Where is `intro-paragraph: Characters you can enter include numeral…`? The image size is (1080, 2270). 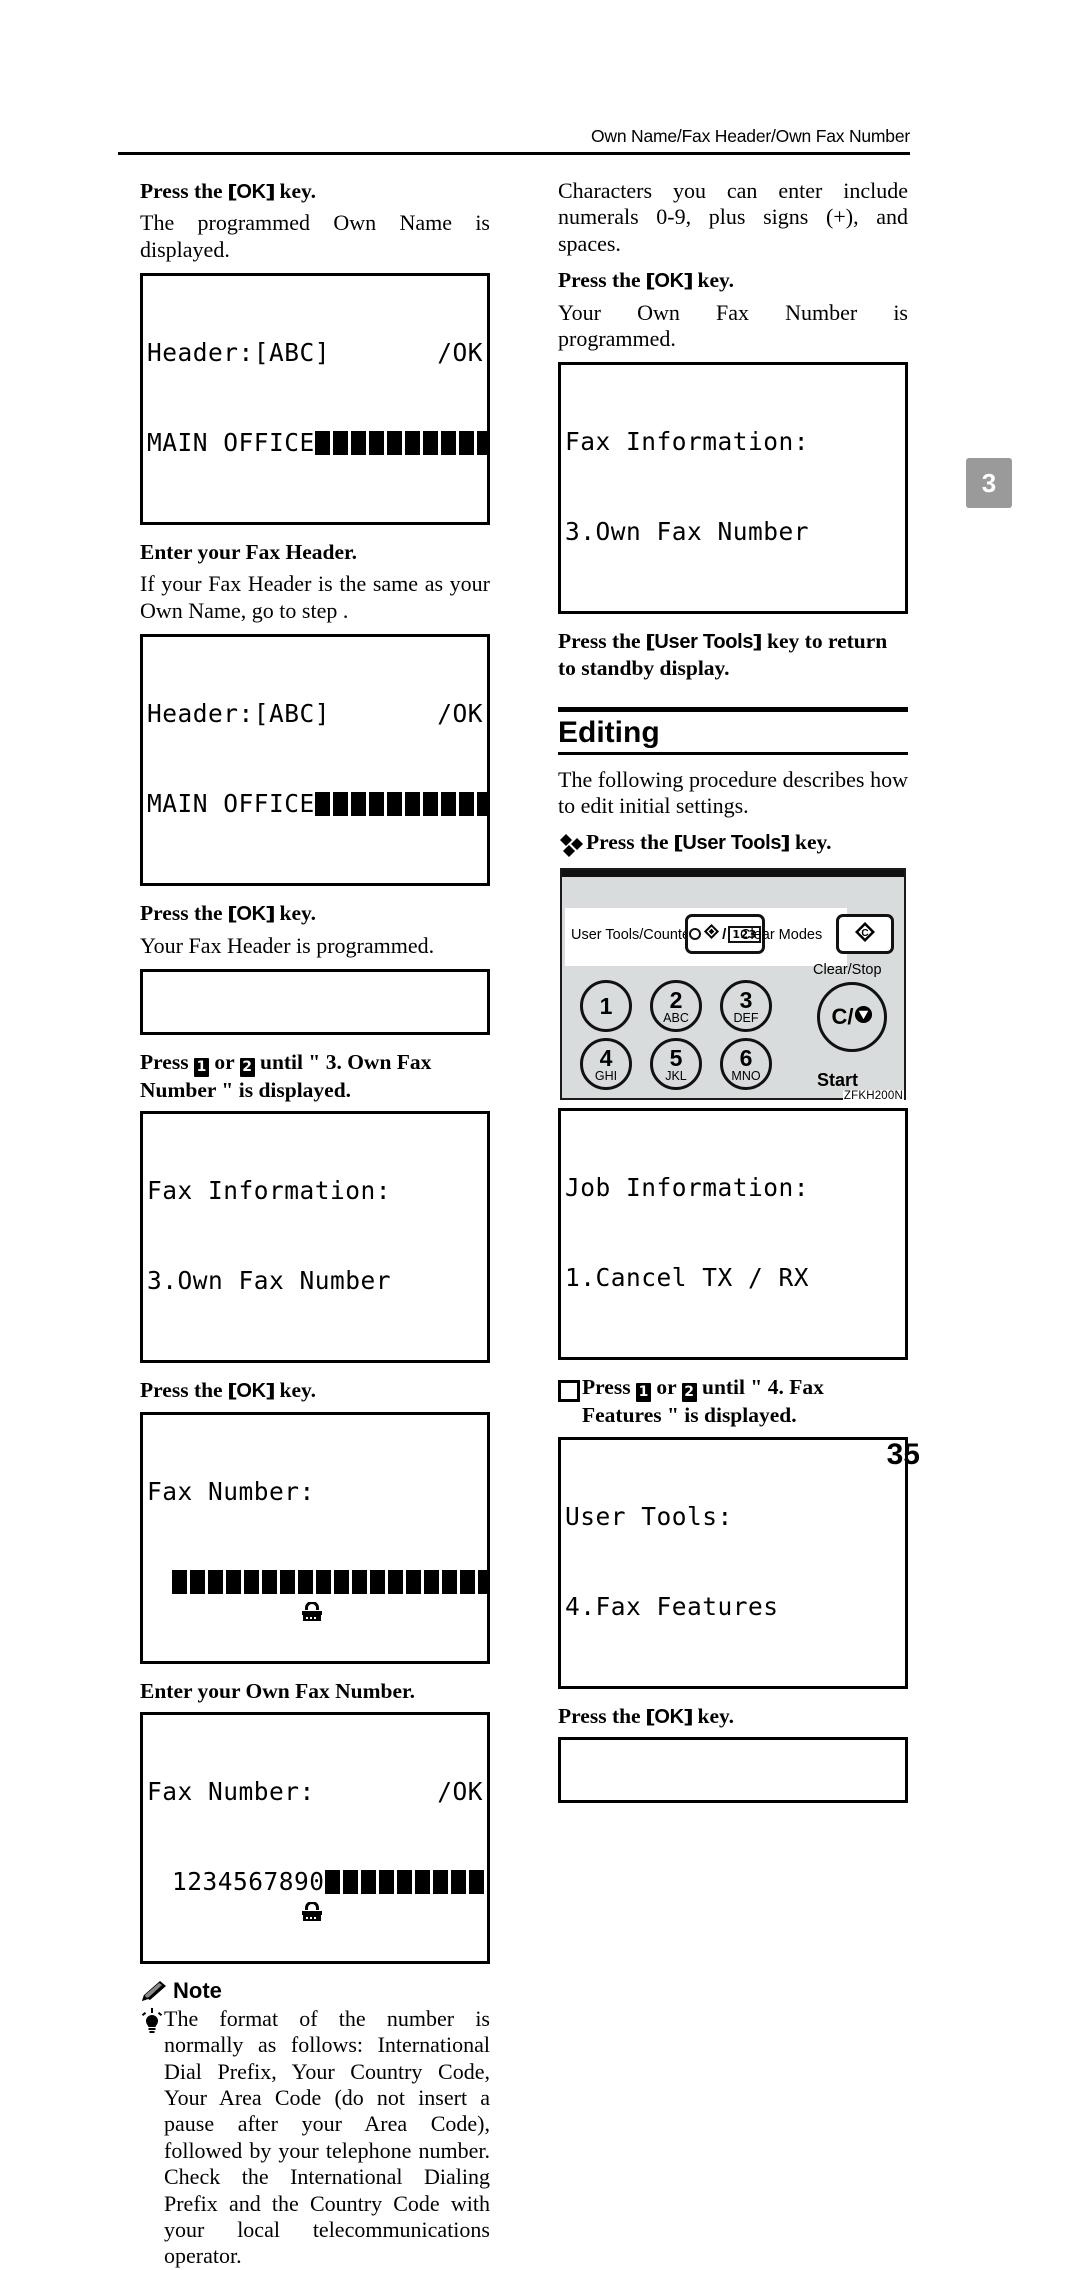 intro-paragraph: Characters you can enter include numeral… is located at coordinates (733, 217).